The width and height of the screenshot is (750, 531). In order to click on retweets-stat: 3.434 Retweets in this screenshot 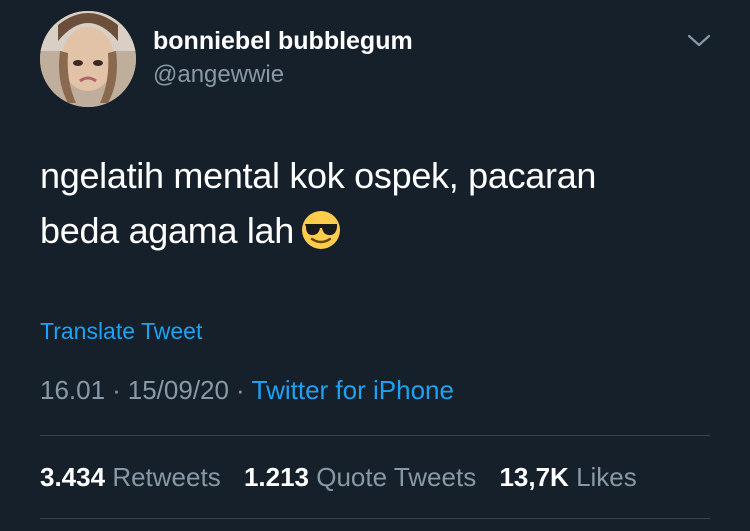, I will do `click(130, 477)`.